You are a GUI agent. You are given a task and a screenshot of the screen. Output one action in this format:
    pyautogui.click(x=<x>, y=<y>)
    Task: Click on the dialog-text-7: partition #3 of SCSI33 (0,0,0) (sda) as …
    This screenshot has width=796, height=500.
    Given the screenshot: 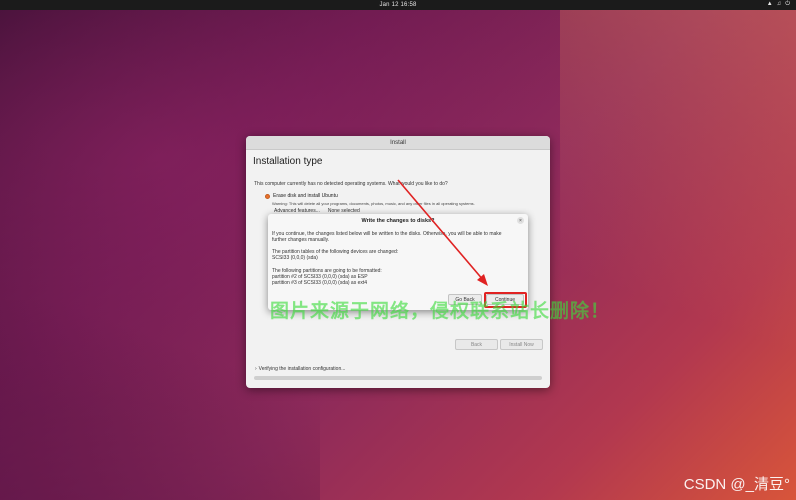 What is the action you would take?
    pyautogui.click(x=320, y=283)
    